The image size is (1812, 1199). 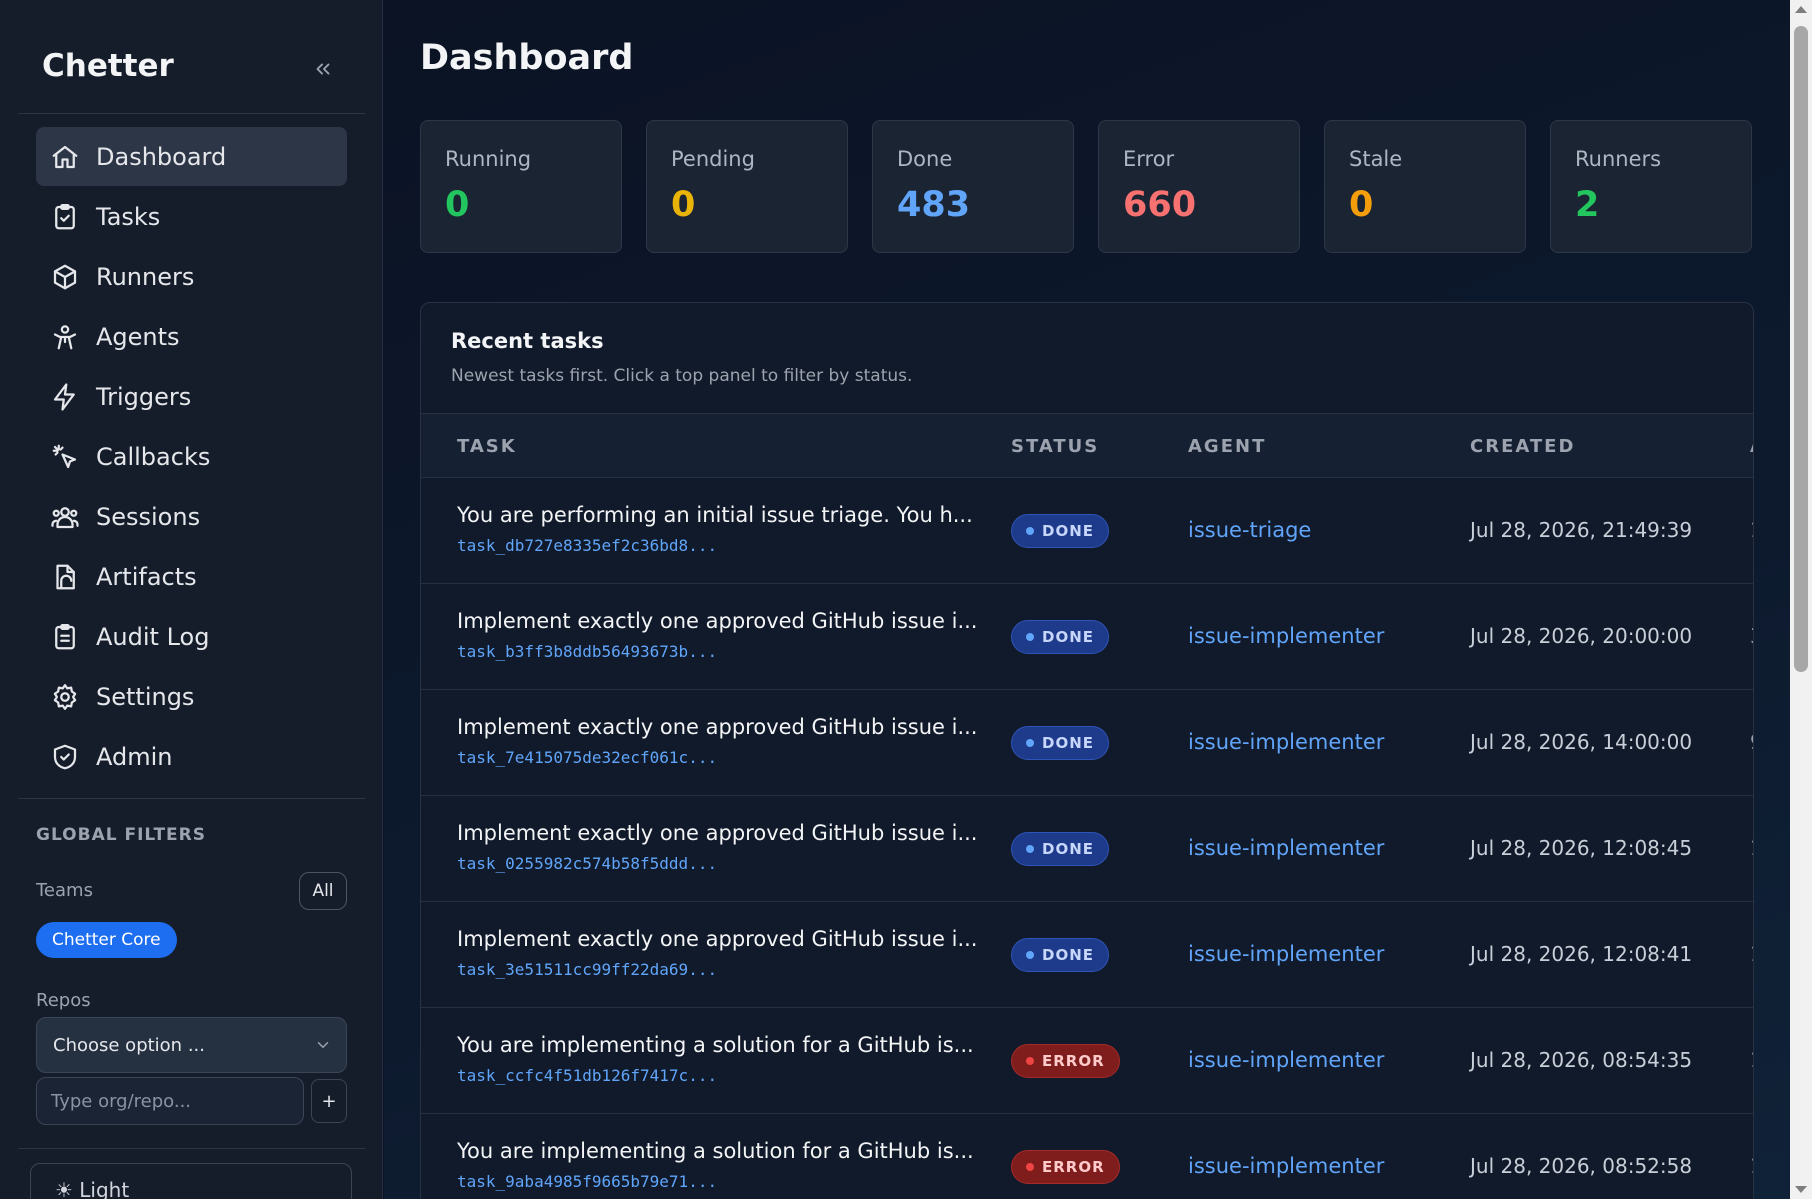 What do you see at coordinates (191, 336) in the screenshot?
I see `sidebar-item-agents: Agents` at bounding box center [191, 336].